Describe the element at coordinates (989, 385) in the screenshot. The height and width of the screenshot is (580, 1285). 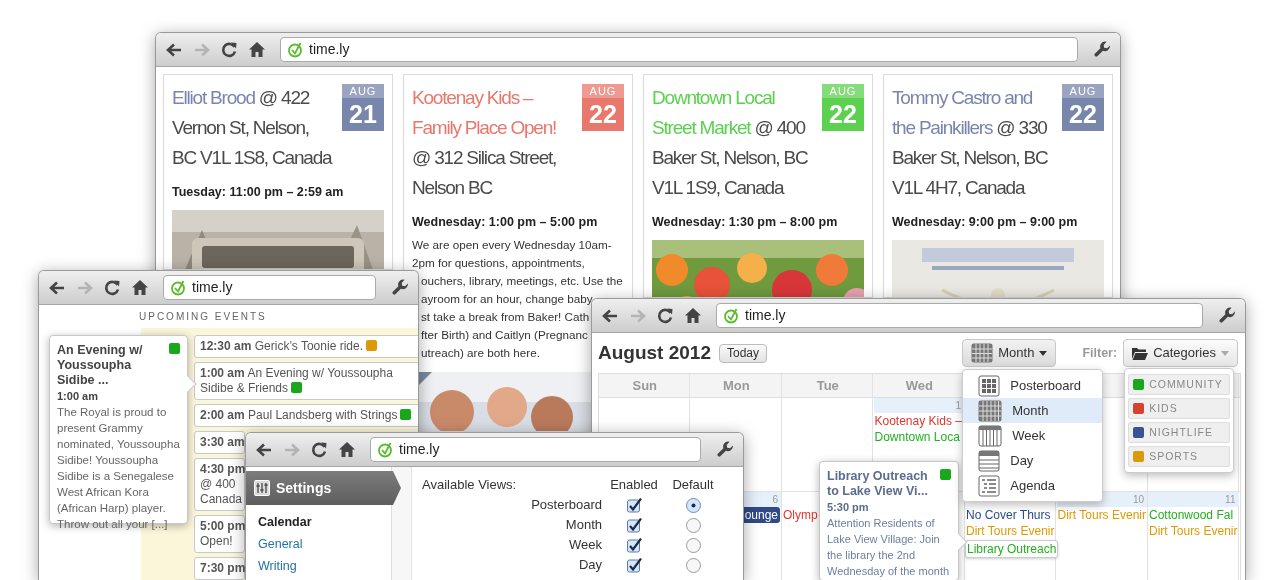
I see `posterboard-icon` at that location.